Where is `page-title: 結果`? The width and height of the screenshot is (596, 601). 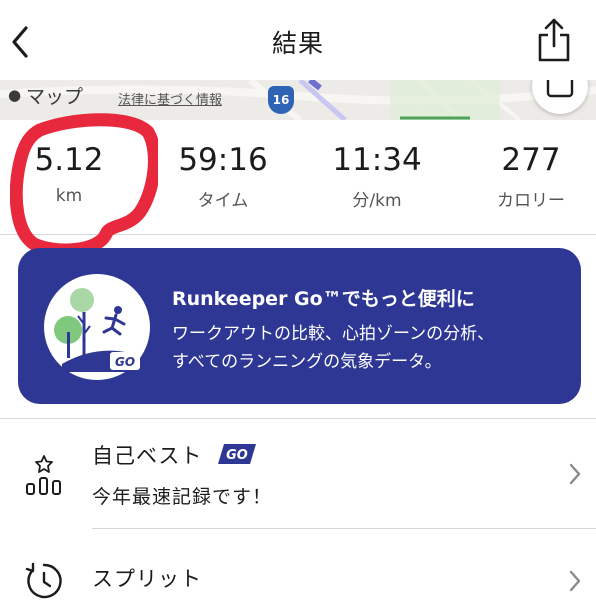 page-title: 結果 is located at coordinates (297, 43).